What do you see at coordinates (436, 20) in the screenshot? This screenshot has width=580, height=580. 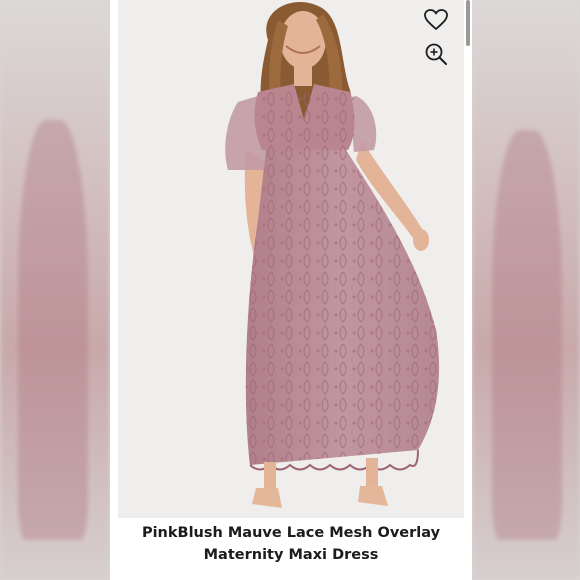 I see `heart-outline-icon` at bounding box center [436, 20].